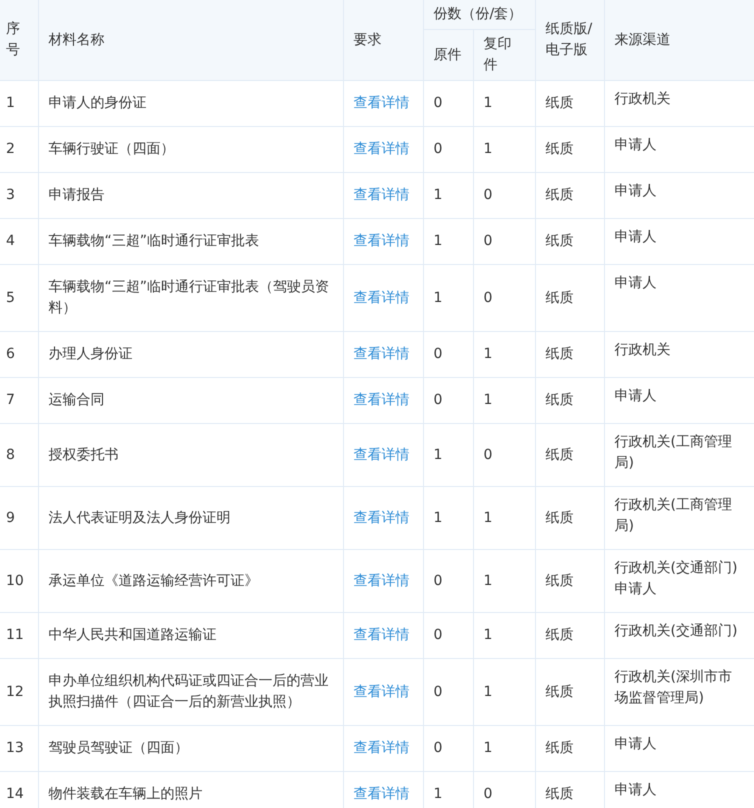  What do you see at coordinates (13, 39) in the screenshot?
I see `column-header: 序号` at bounding box center [13, 39].